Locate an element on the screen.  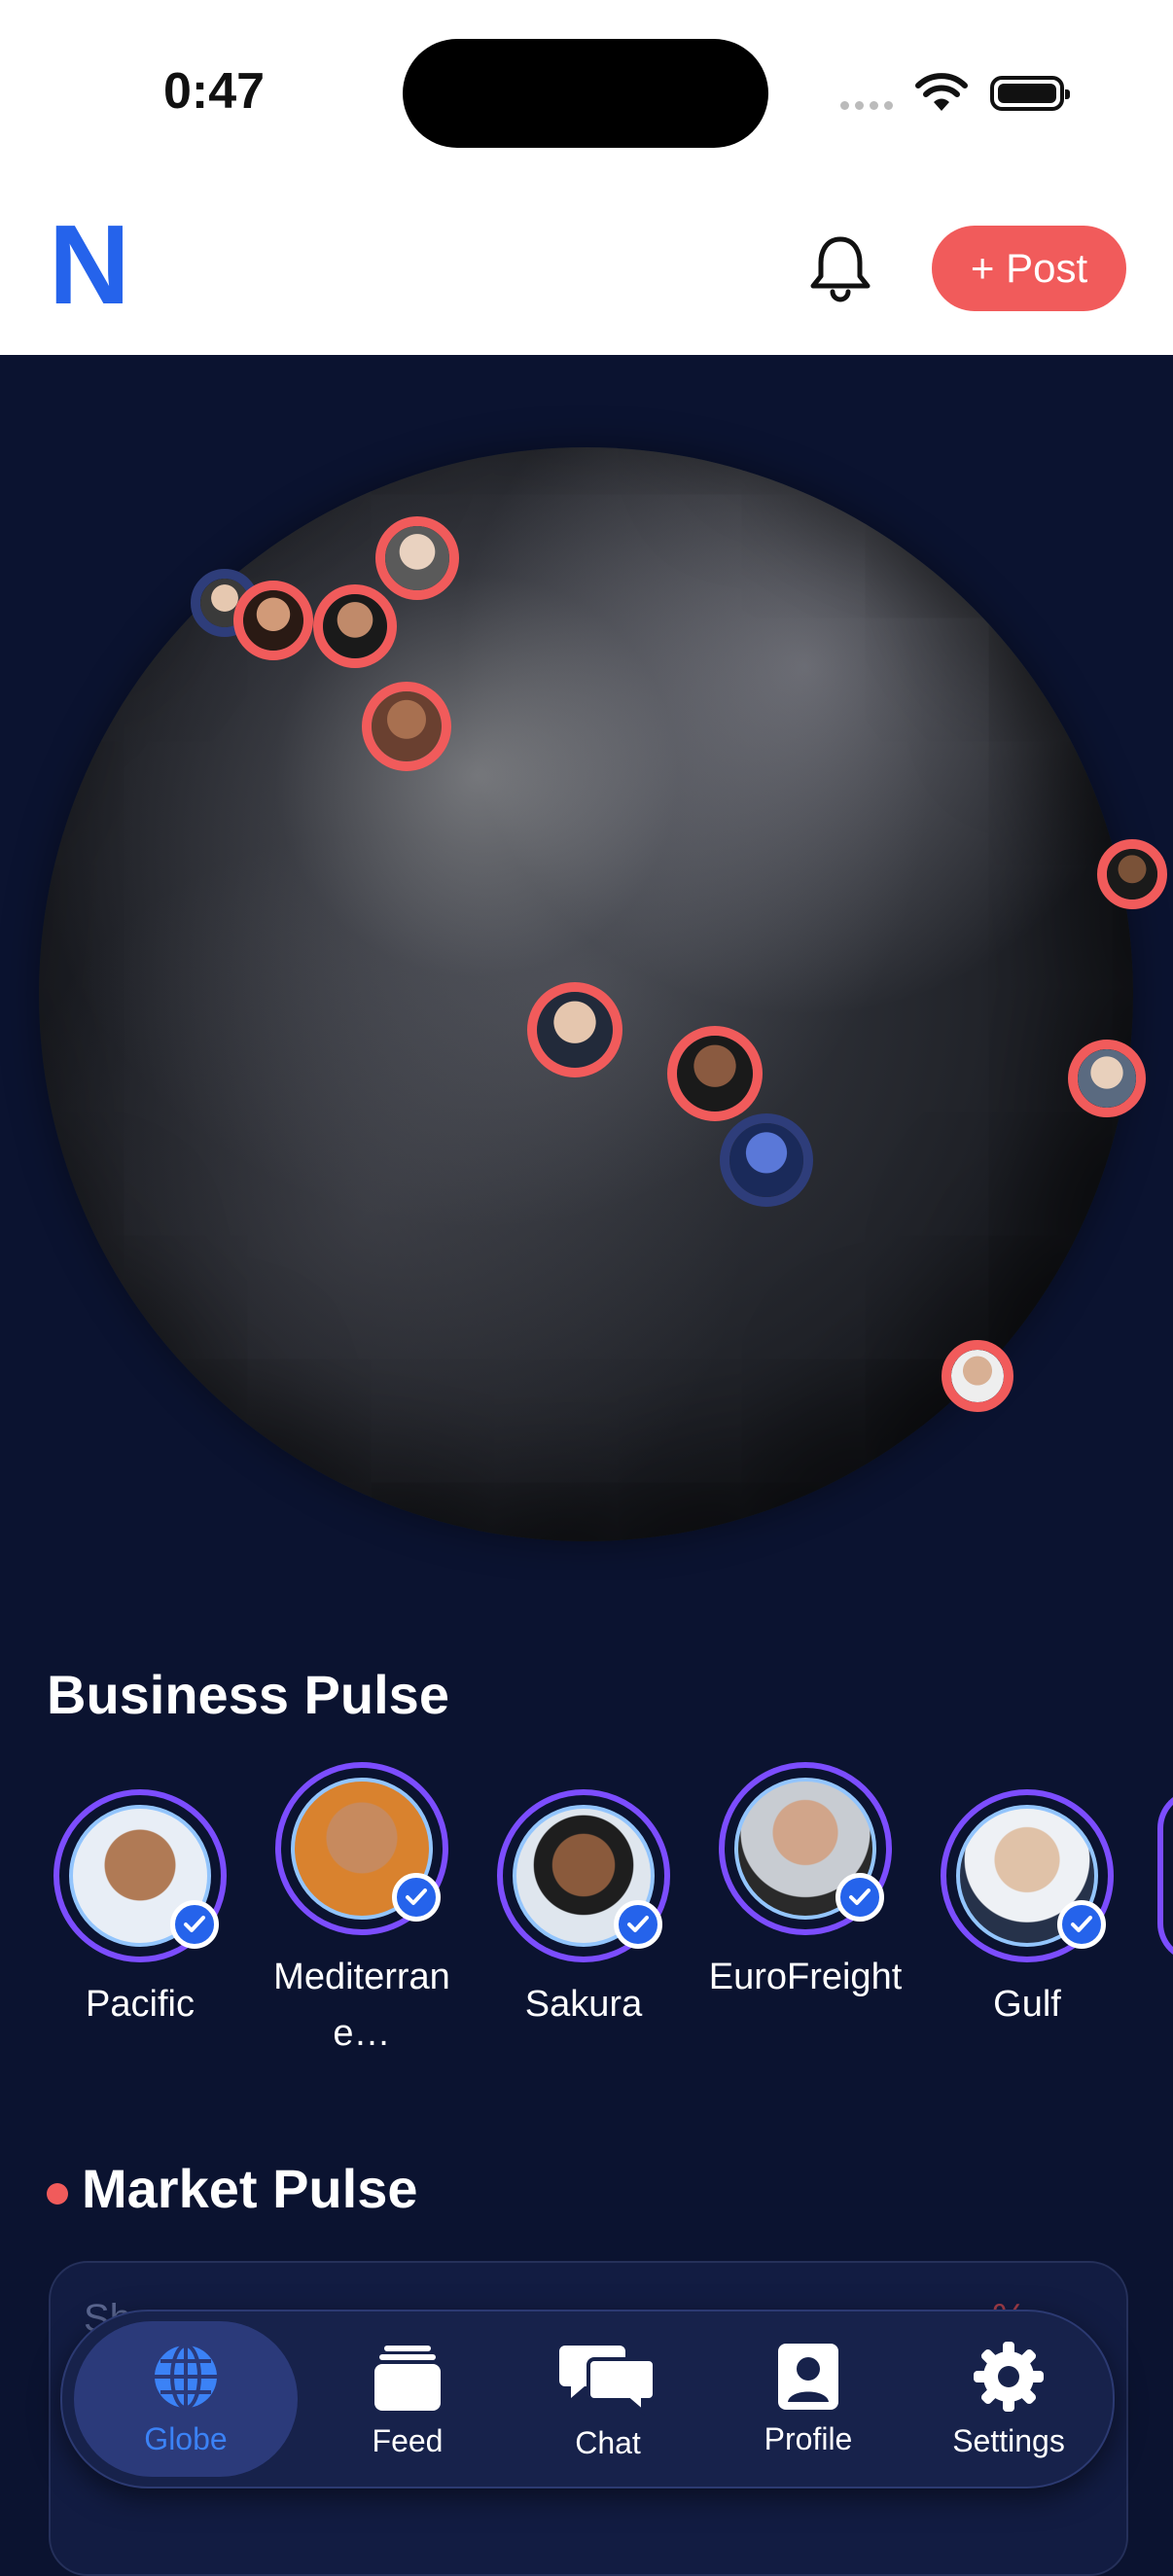
story-eurofreight: EuroFreight is located at coordinates (805, 1884).